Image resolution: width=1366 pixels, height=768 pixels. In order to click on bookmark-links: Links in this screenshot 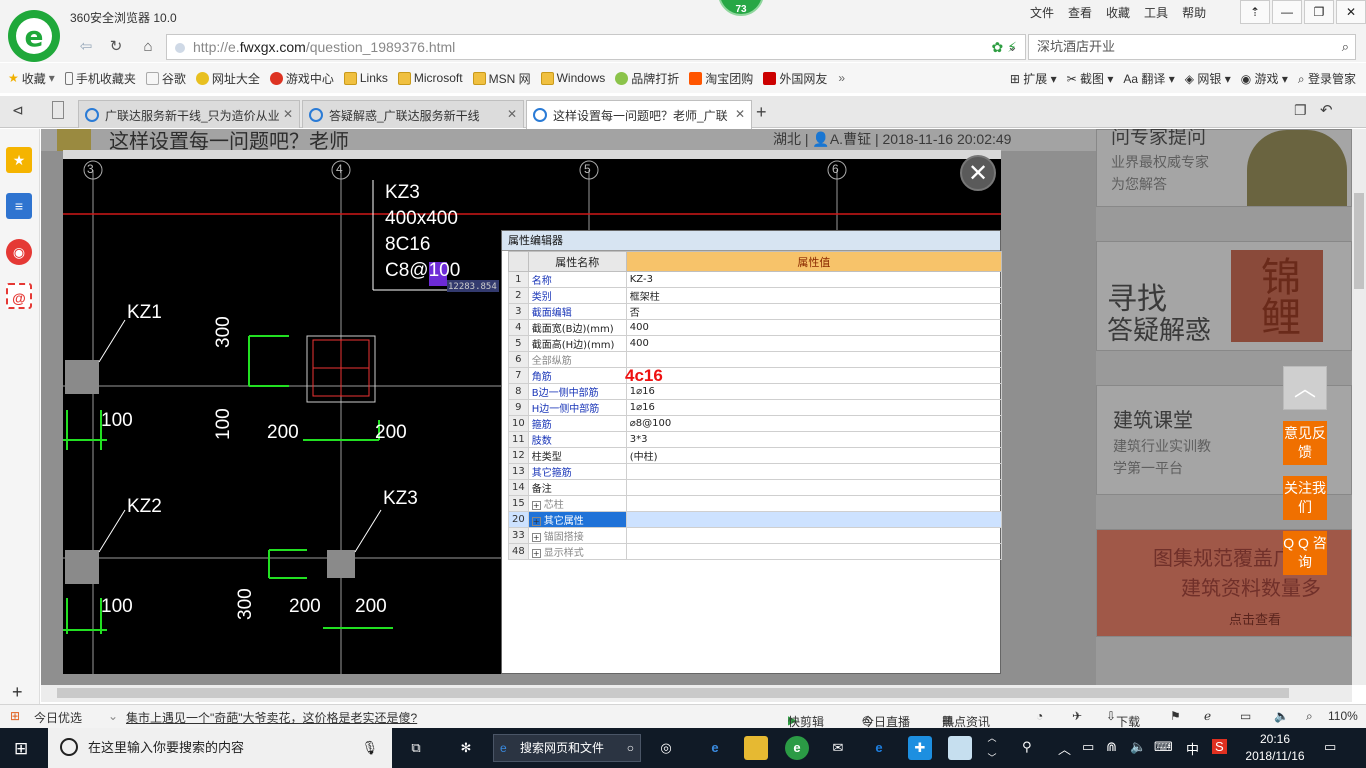, I will do `click(365, 78)`.